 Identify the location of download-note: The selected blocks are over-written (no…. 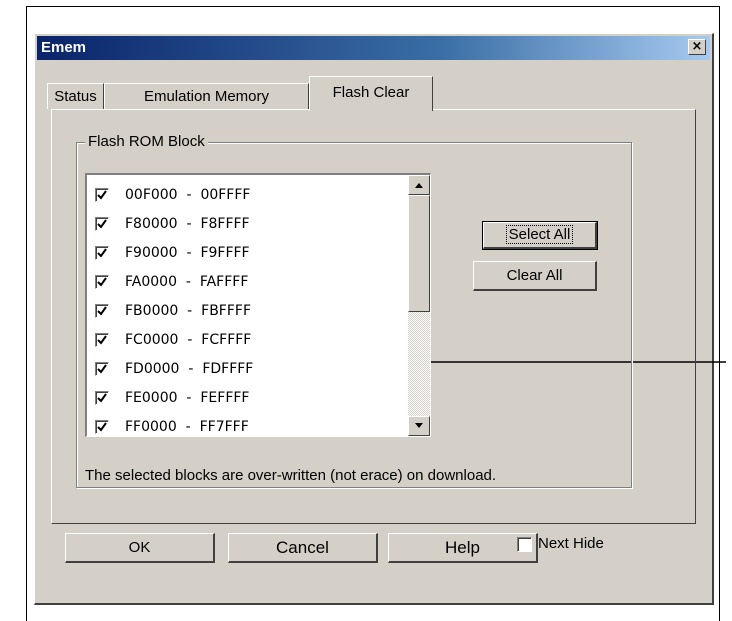
(291, 475).